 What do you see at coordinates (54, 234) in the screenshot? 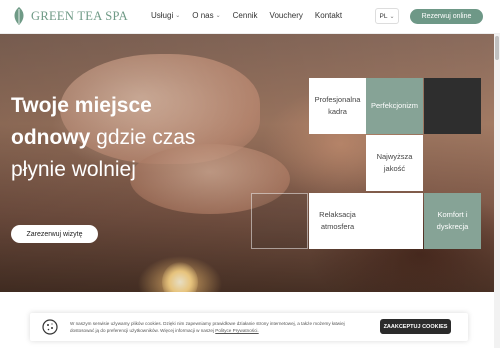
I see `book-visit-button: Zarezerwuj wizytę` at bounding box center [54, 234].